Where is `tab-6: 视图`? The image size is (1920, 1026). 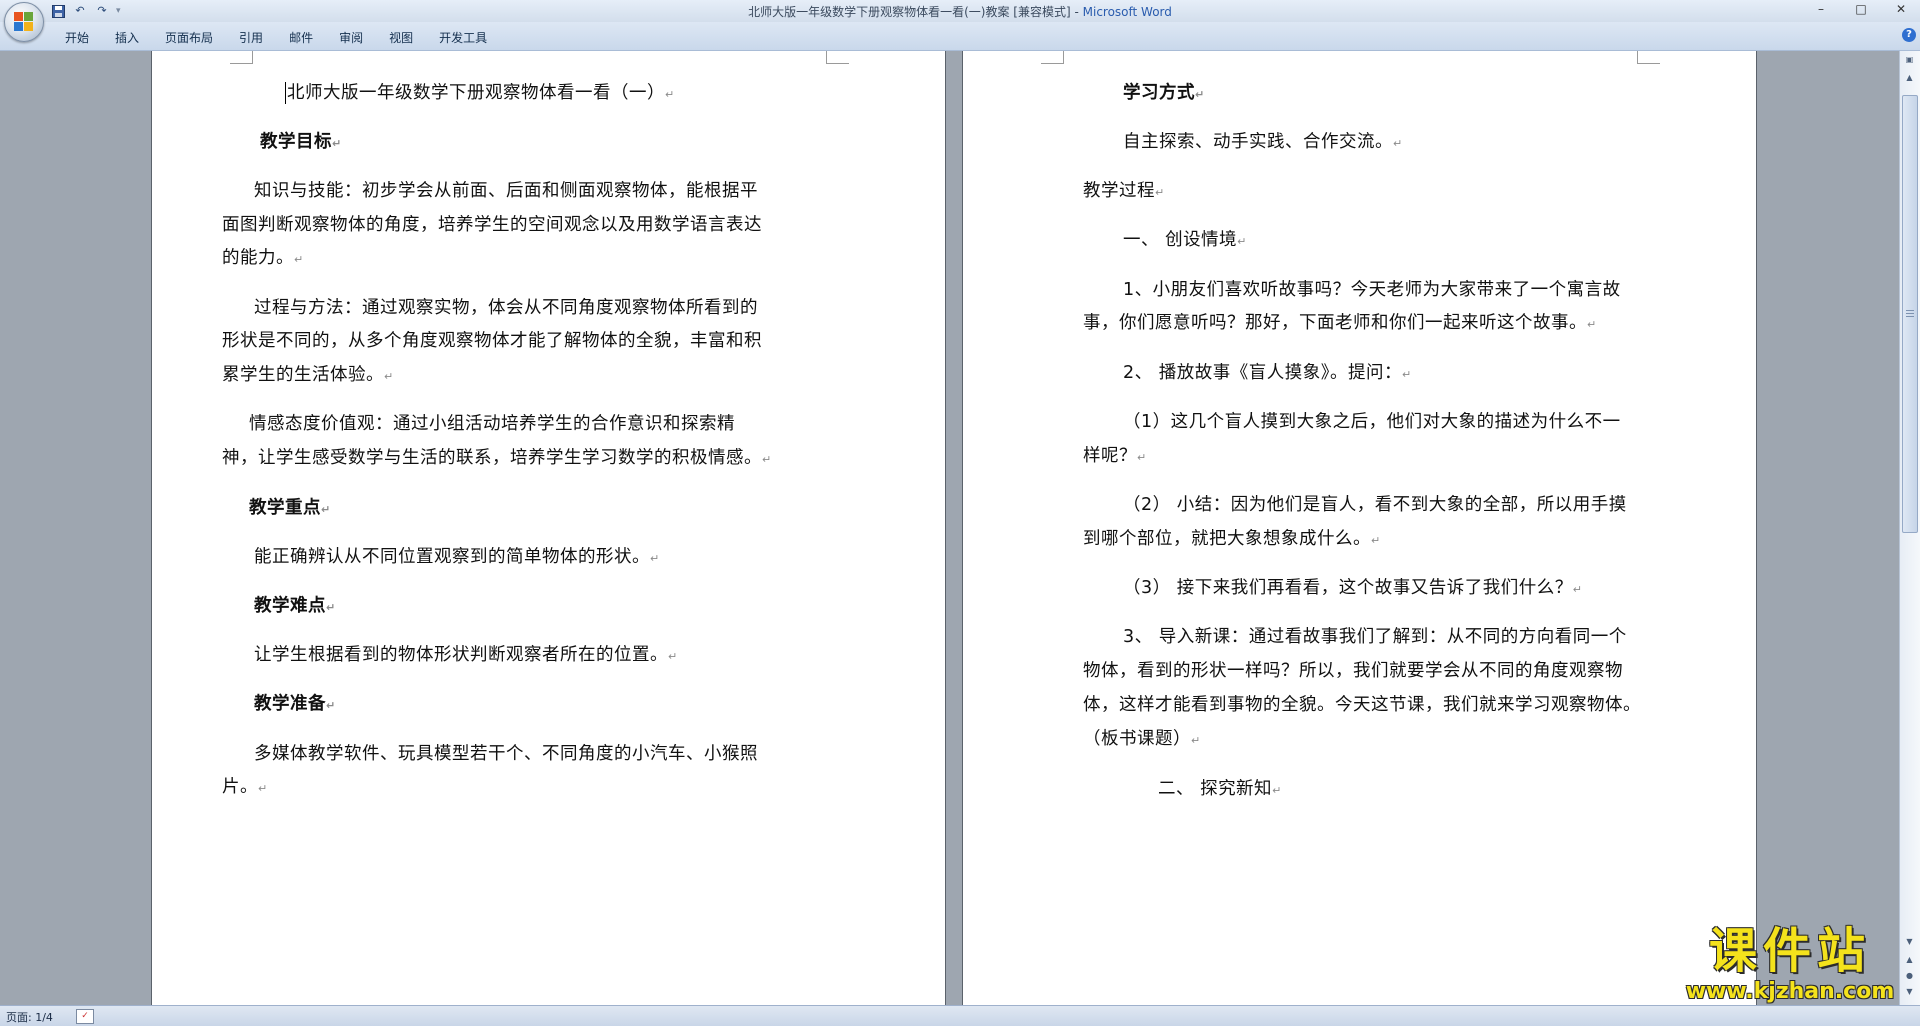
tab-6: 视图 is located at coordinates (401, 38).